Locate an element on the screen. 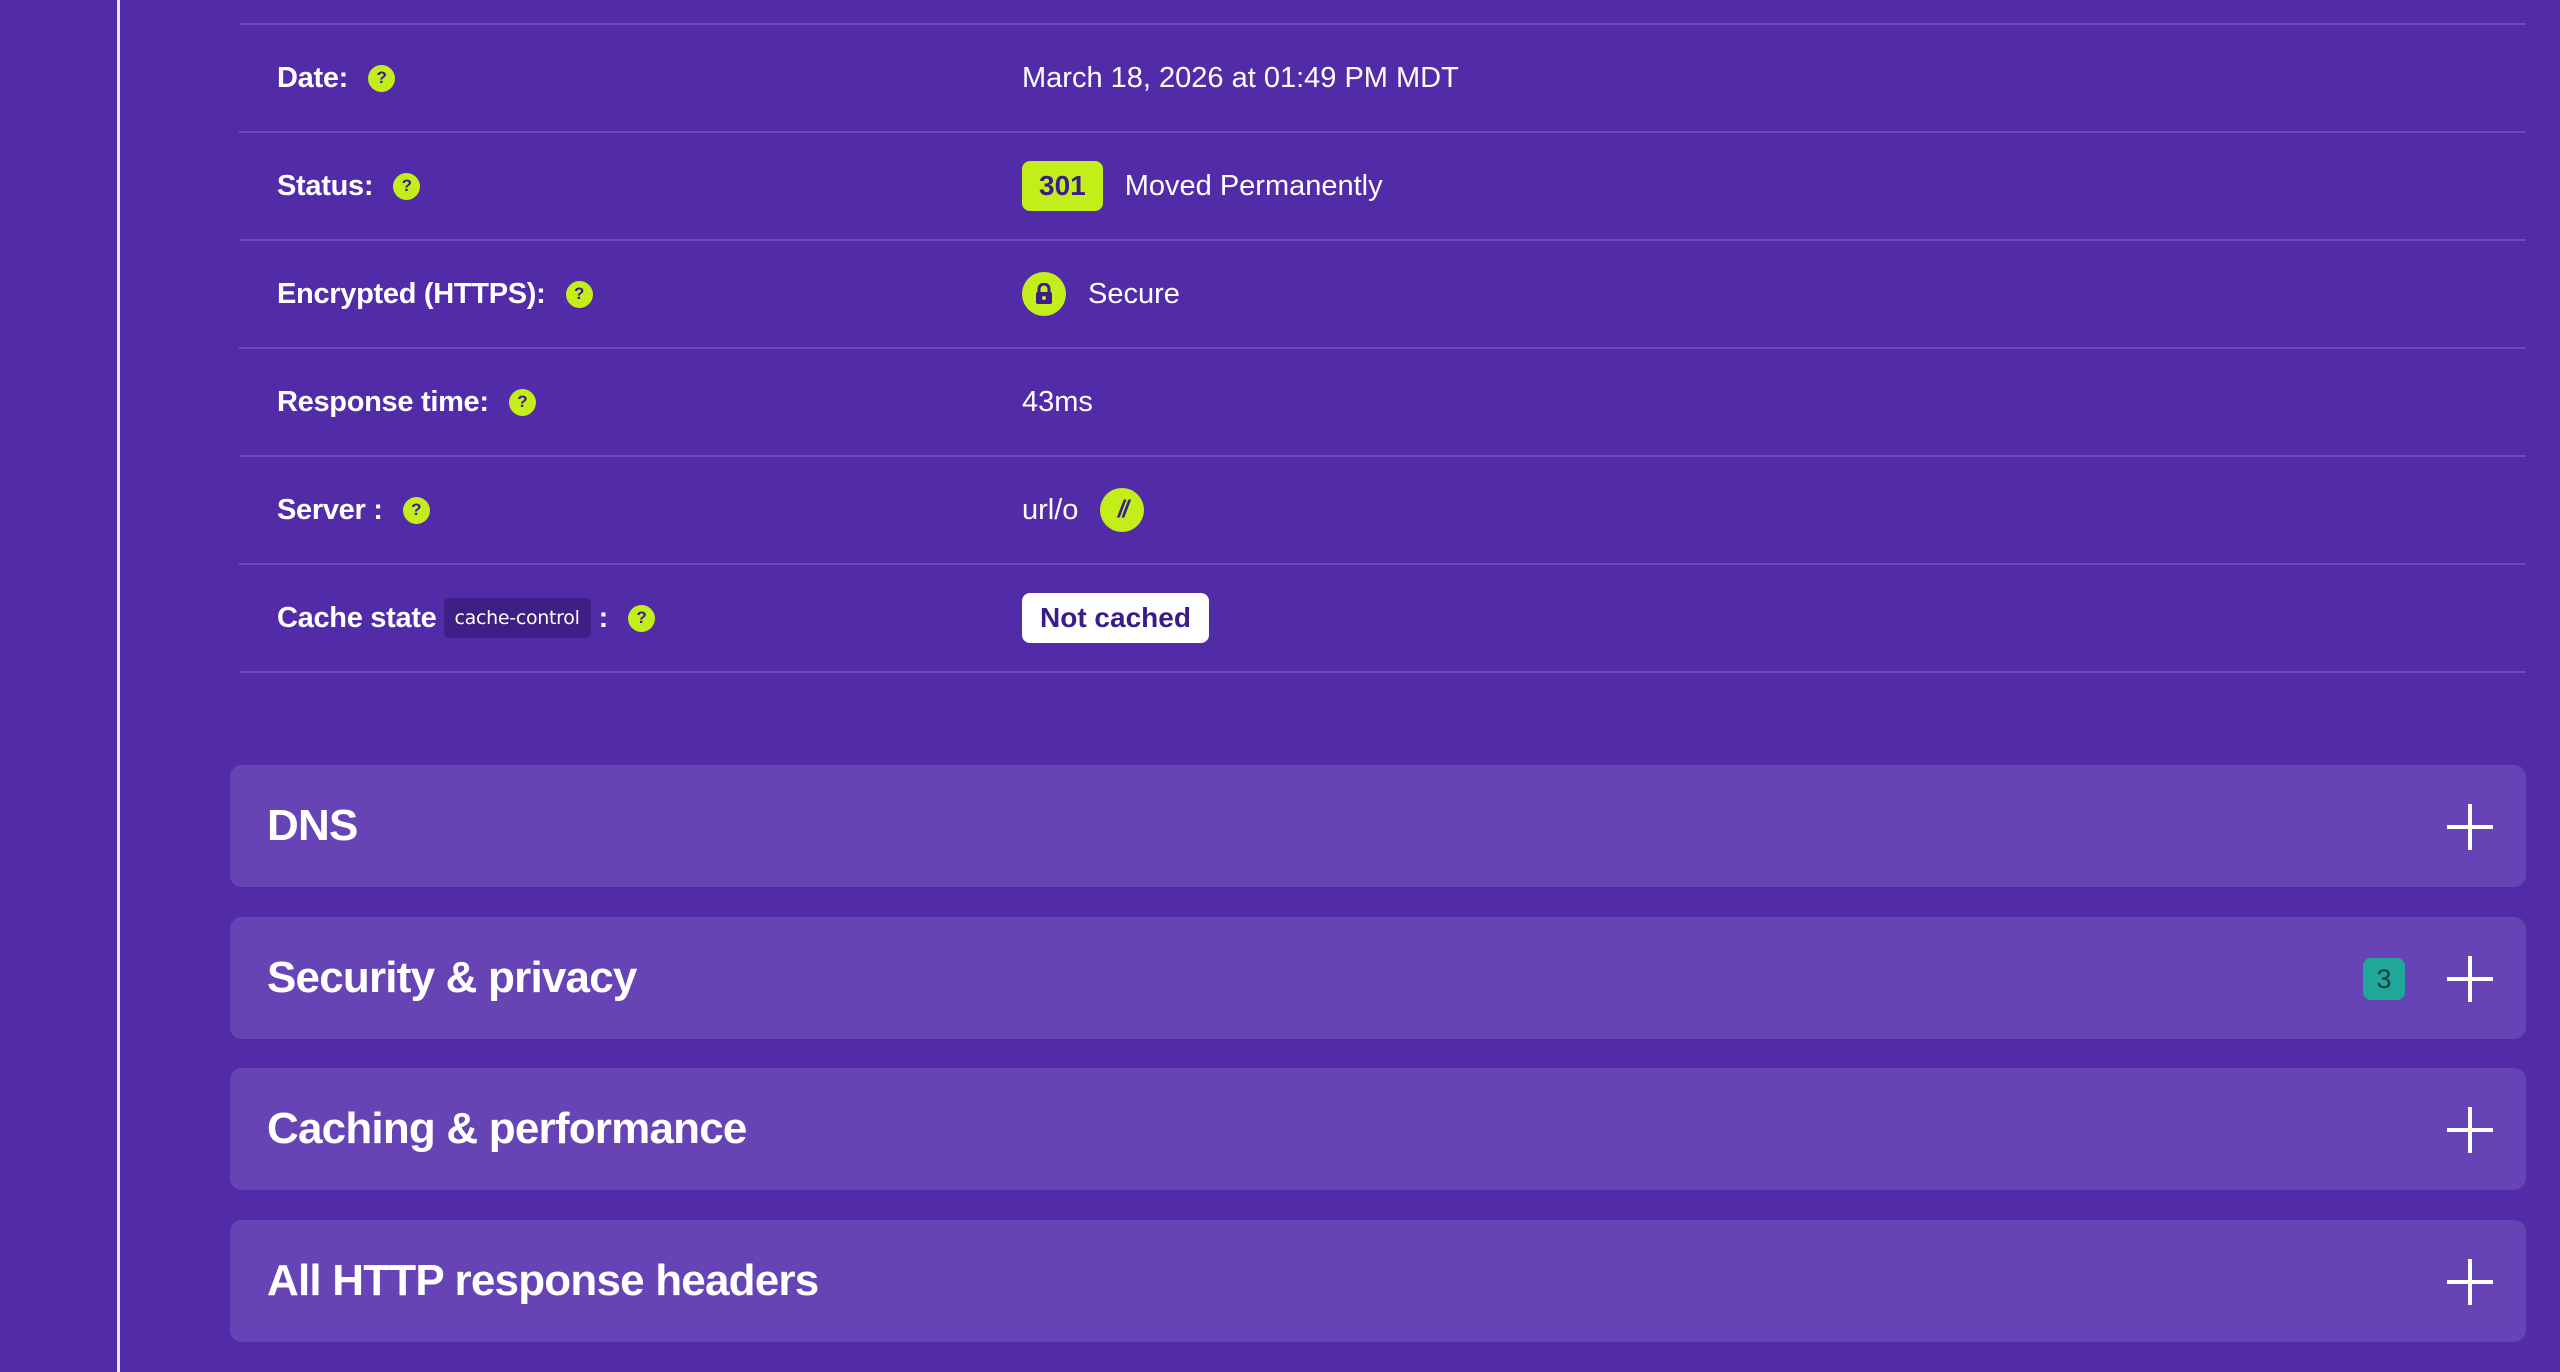 Image resolution: width=2560 pixels, height=1372 pixels. server-row: Server : ? url/o // is located at coordinates (1382, 511).